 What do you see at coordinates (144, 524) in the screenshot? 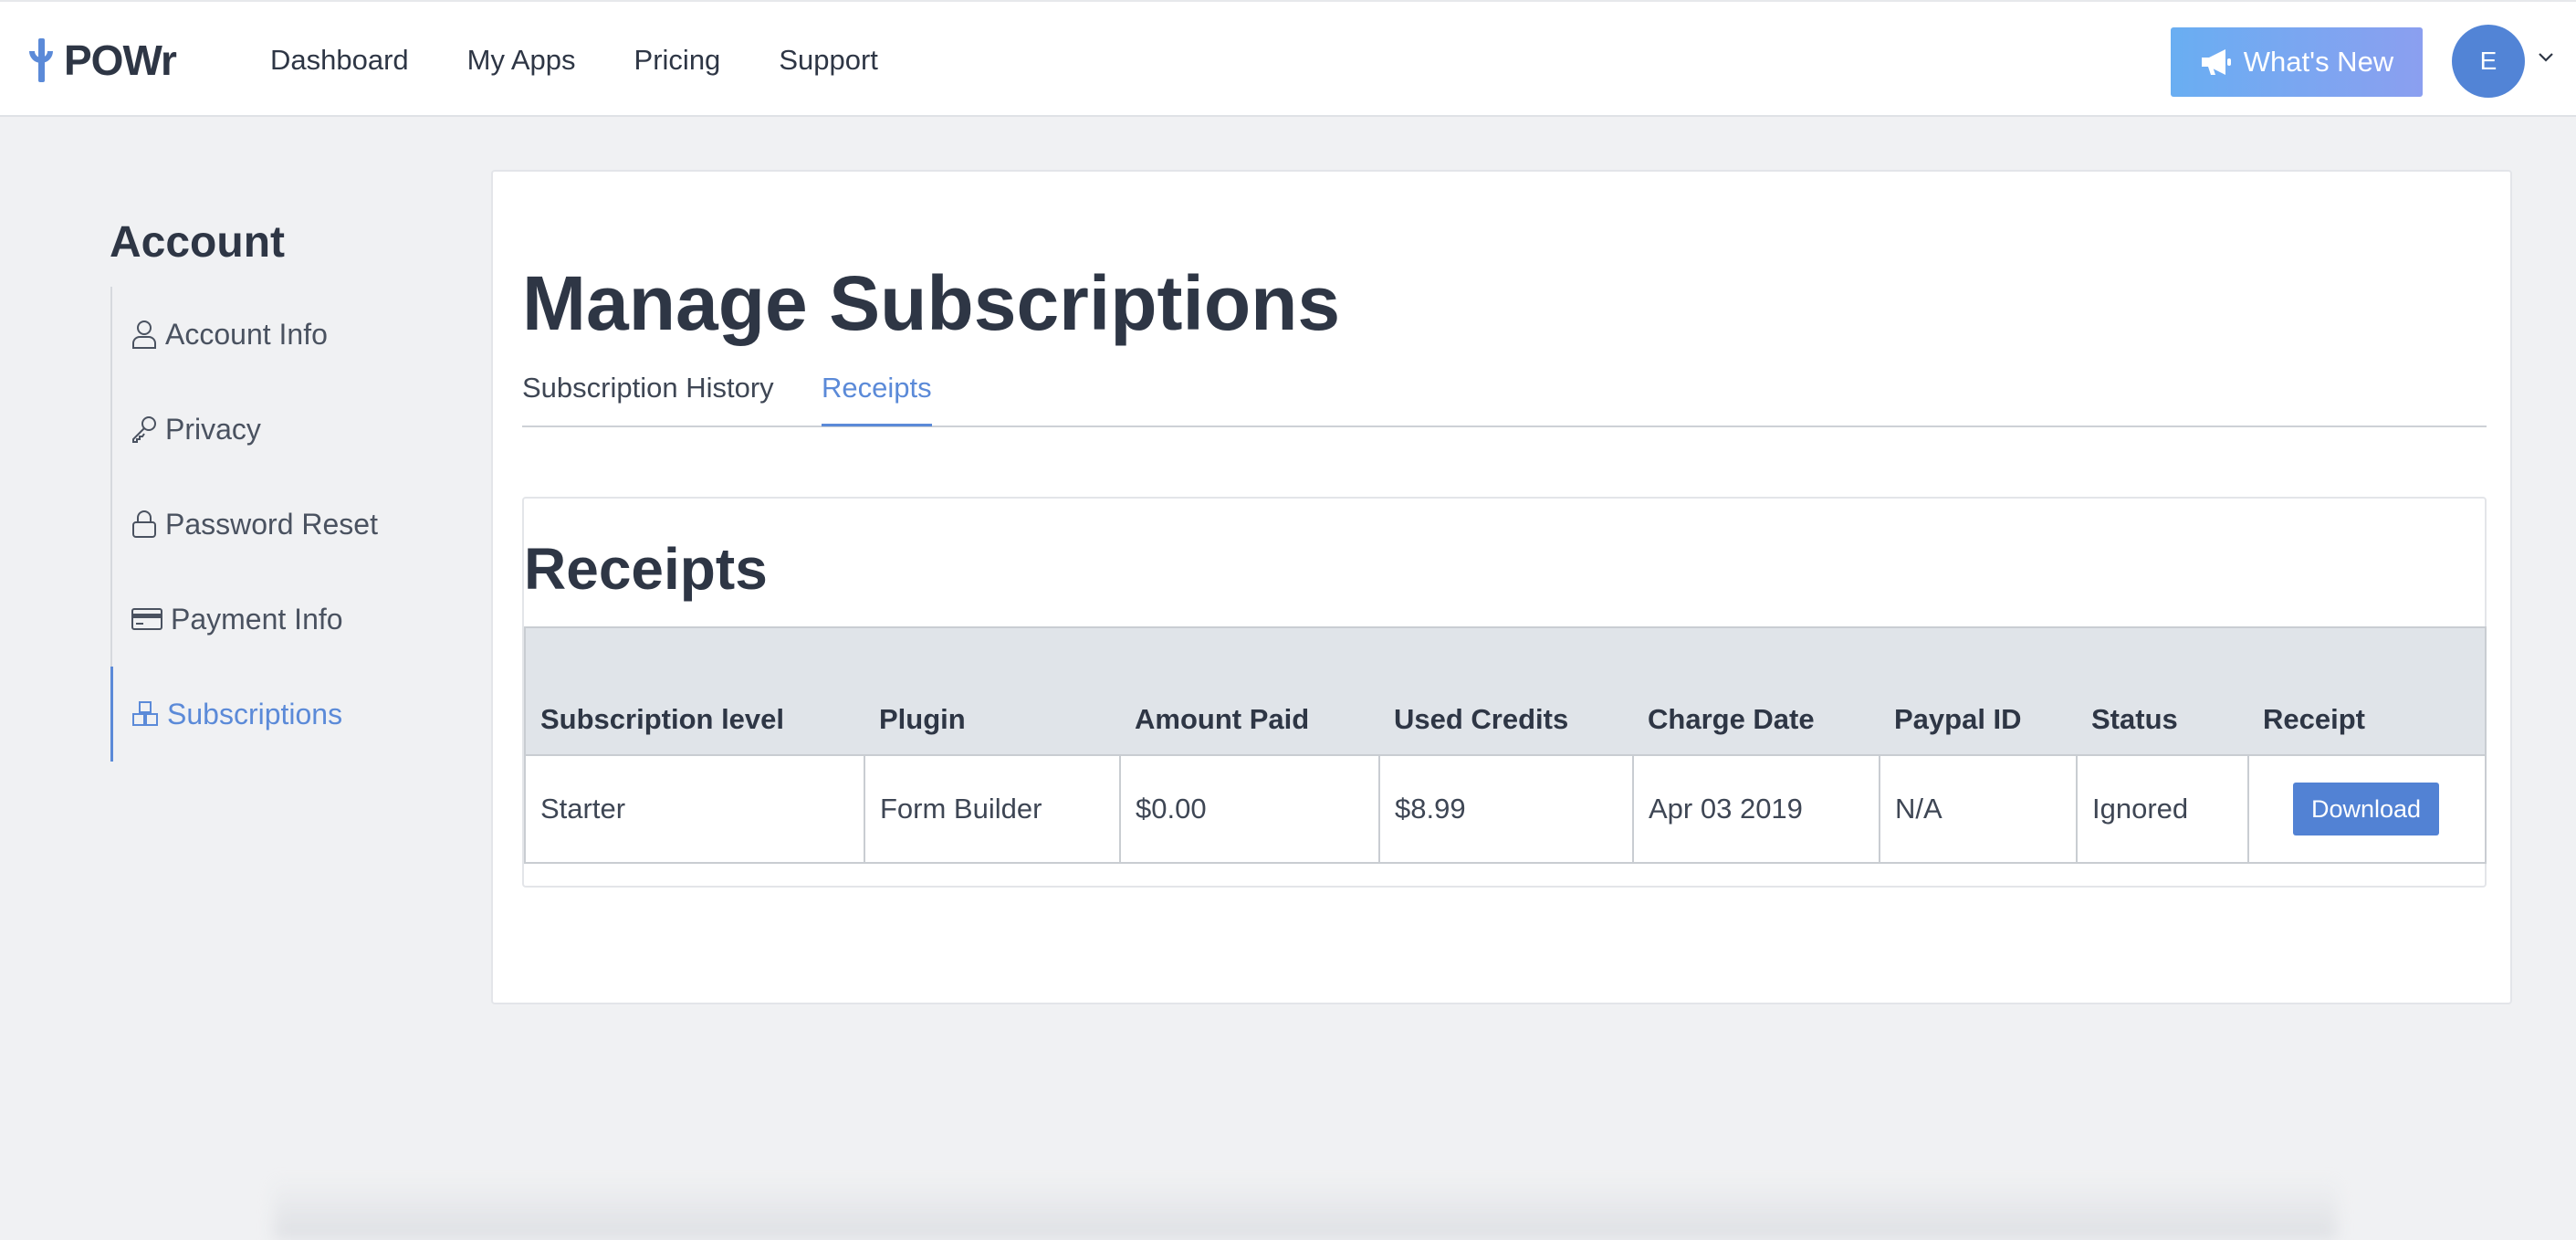
I see `lock-icon` at bounding box center [144, 524].